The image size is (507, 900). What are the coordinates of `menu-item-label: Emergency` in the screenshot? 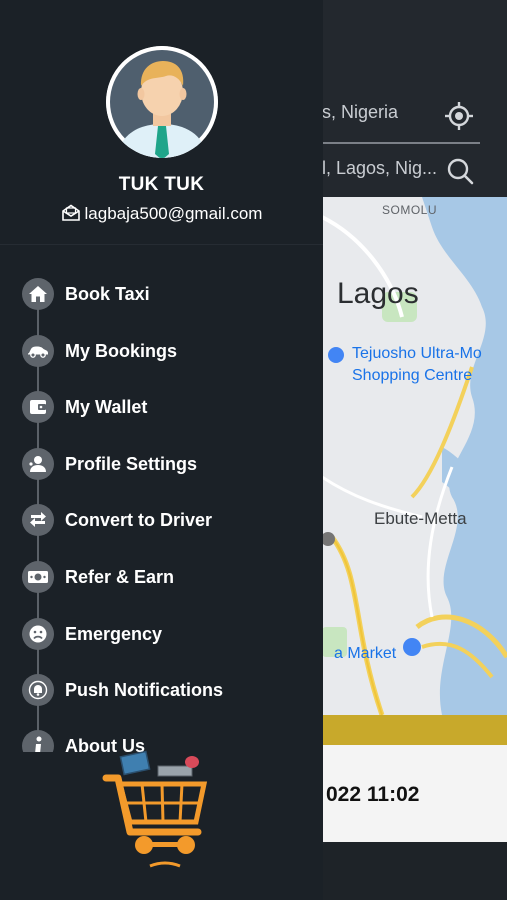 It's located at (114, 634).